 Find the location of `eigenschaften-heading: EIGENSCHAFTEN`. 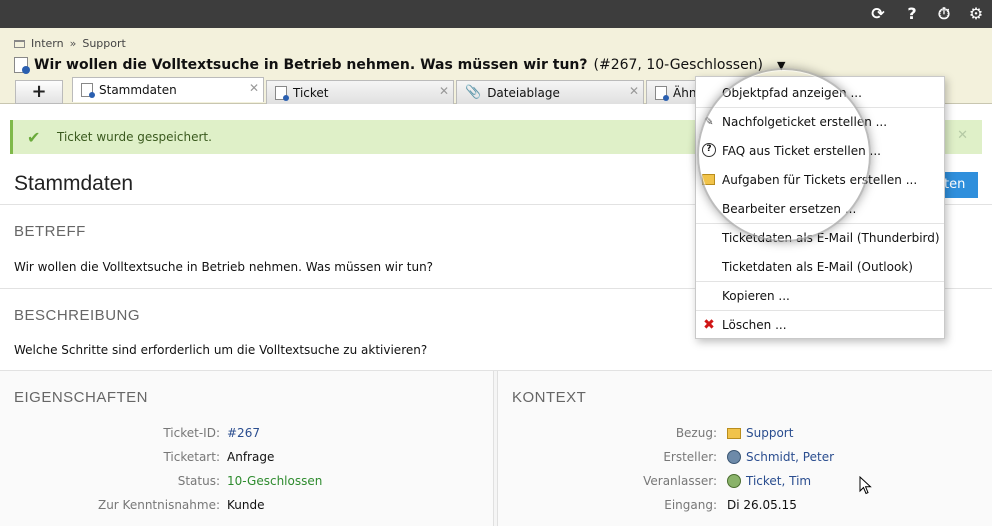

eigenschaften-heading: EIGENSCHAFTEN is located at coordinates (81, 397).